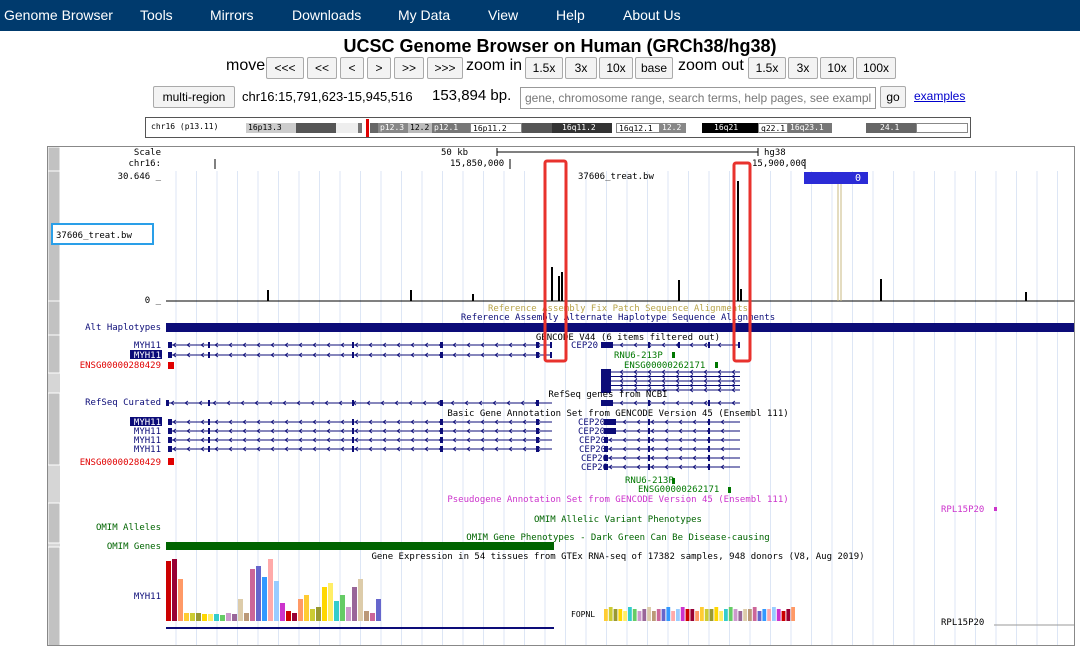 This screenshot has width=1080, height=646. I want to click on gtex-expression-bars, so click(480, 590).